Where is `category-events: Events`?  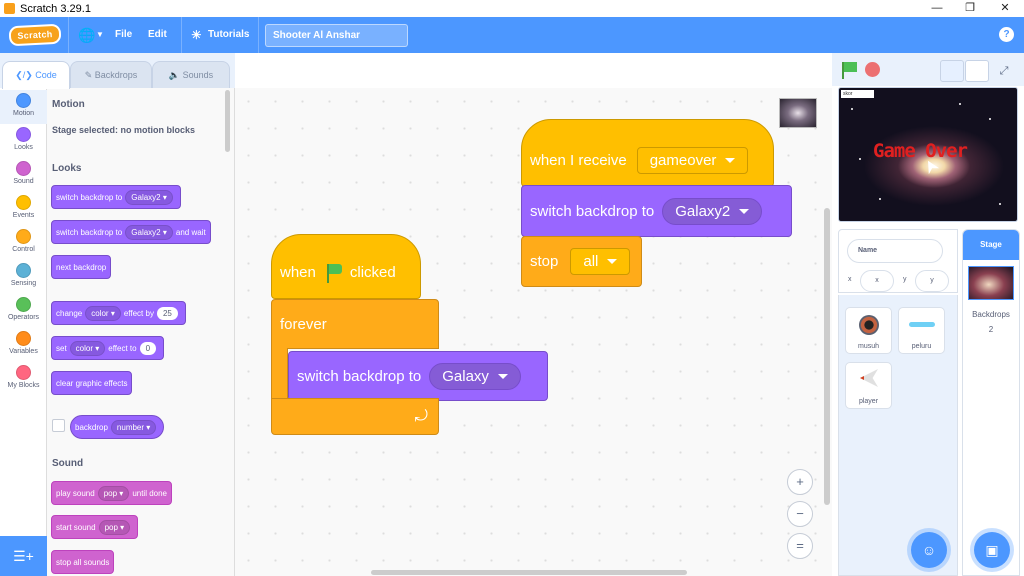 category-events: Events is located at coordinates (23, 209).